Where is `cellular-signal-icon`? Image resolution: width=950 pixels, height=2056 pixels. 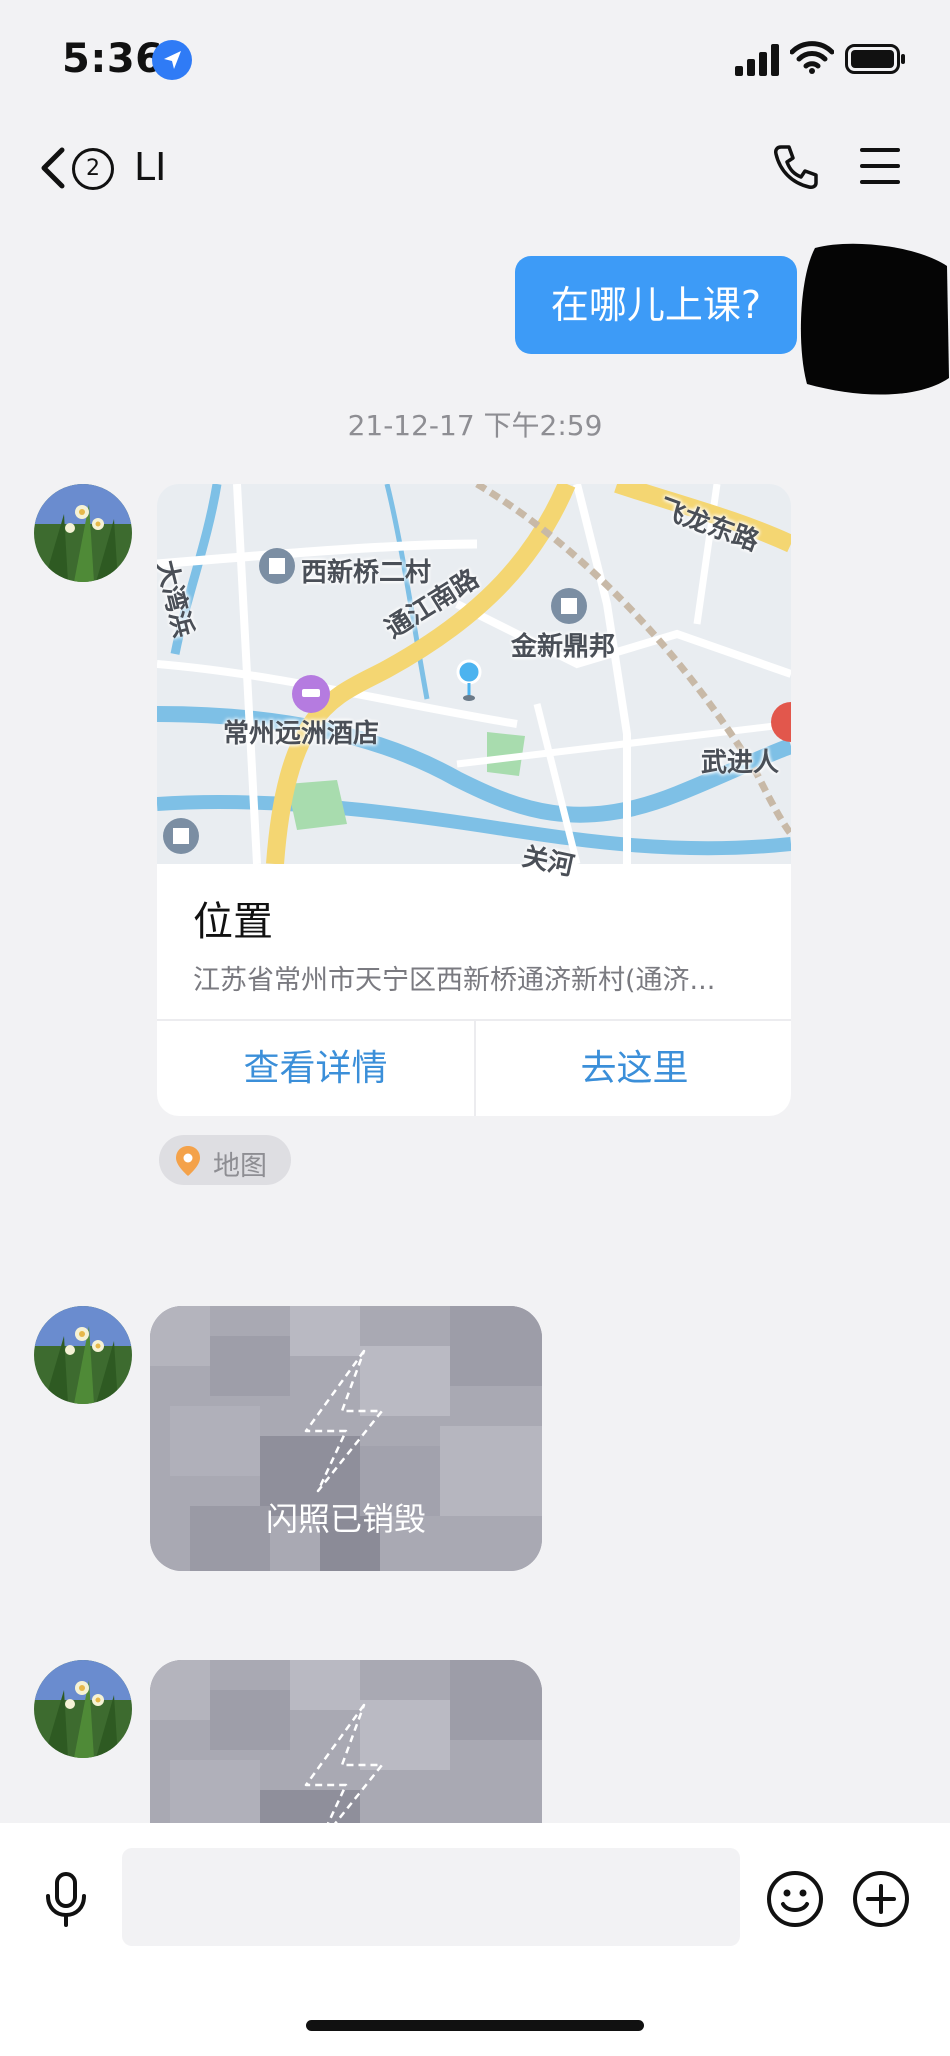 cellular-signal-icon is located at coordinates (757, 62).